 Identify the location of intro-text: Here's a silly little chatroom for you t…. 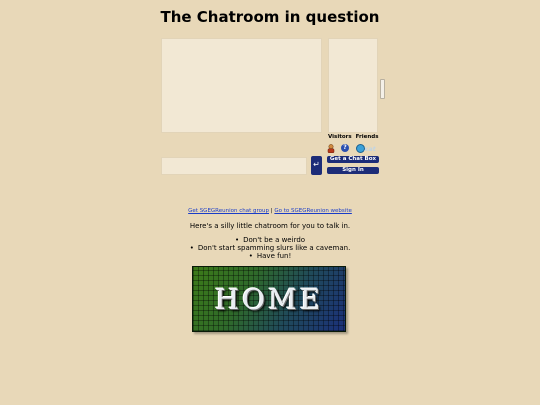
(270, 226).